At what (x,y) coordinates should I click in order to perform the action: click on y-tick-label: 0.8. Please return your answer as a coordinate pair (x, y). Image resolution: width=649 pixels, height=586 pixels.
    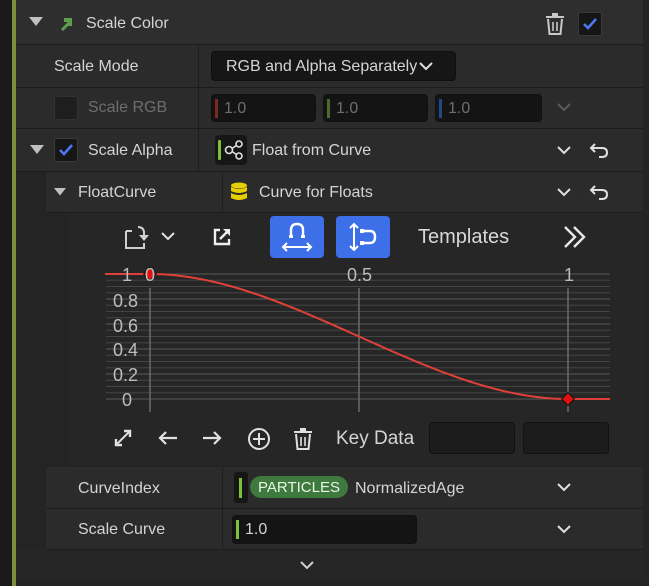
    Looking at the image, I should click on (126, 301).